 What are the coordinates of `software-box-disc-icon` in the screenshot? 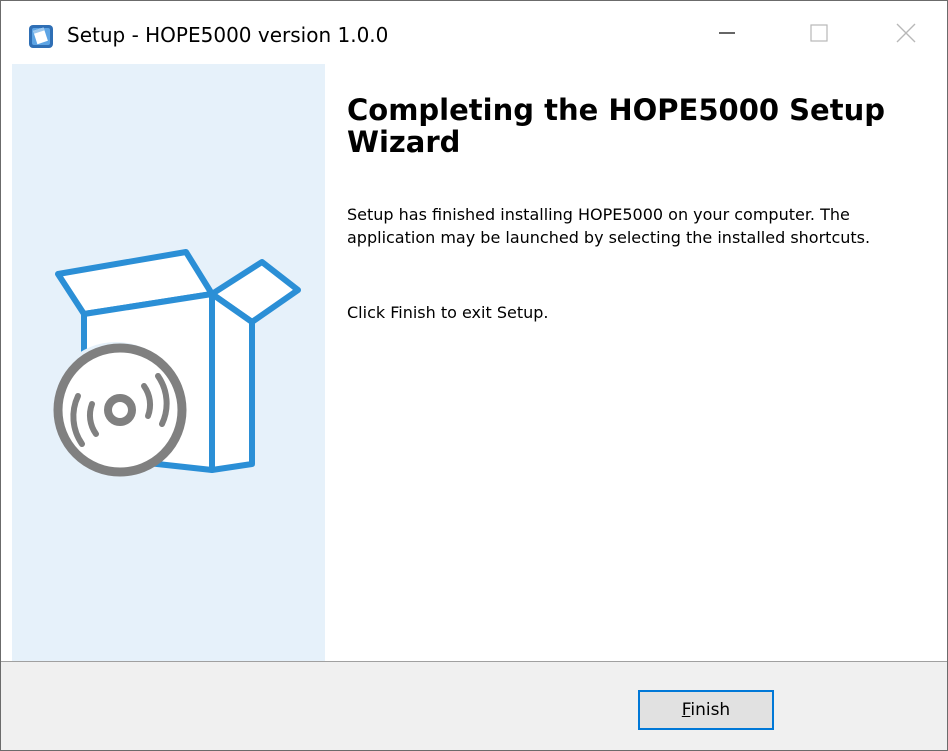 It's located at (176, 363).